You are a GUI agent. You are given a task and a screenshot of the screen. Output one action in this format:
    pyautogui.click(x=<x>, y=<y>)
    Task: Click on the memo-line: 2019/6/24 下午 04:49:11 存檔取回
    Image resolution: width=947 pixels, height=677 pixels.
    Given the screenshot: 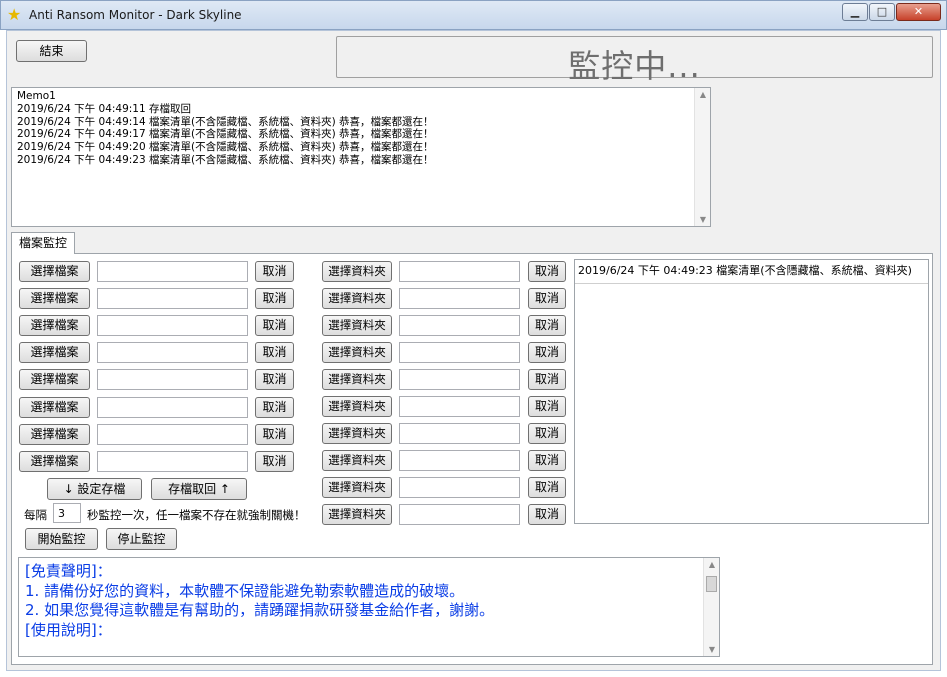 What is the action you would take?
    pyautogui.click(x=104, y=108)
    